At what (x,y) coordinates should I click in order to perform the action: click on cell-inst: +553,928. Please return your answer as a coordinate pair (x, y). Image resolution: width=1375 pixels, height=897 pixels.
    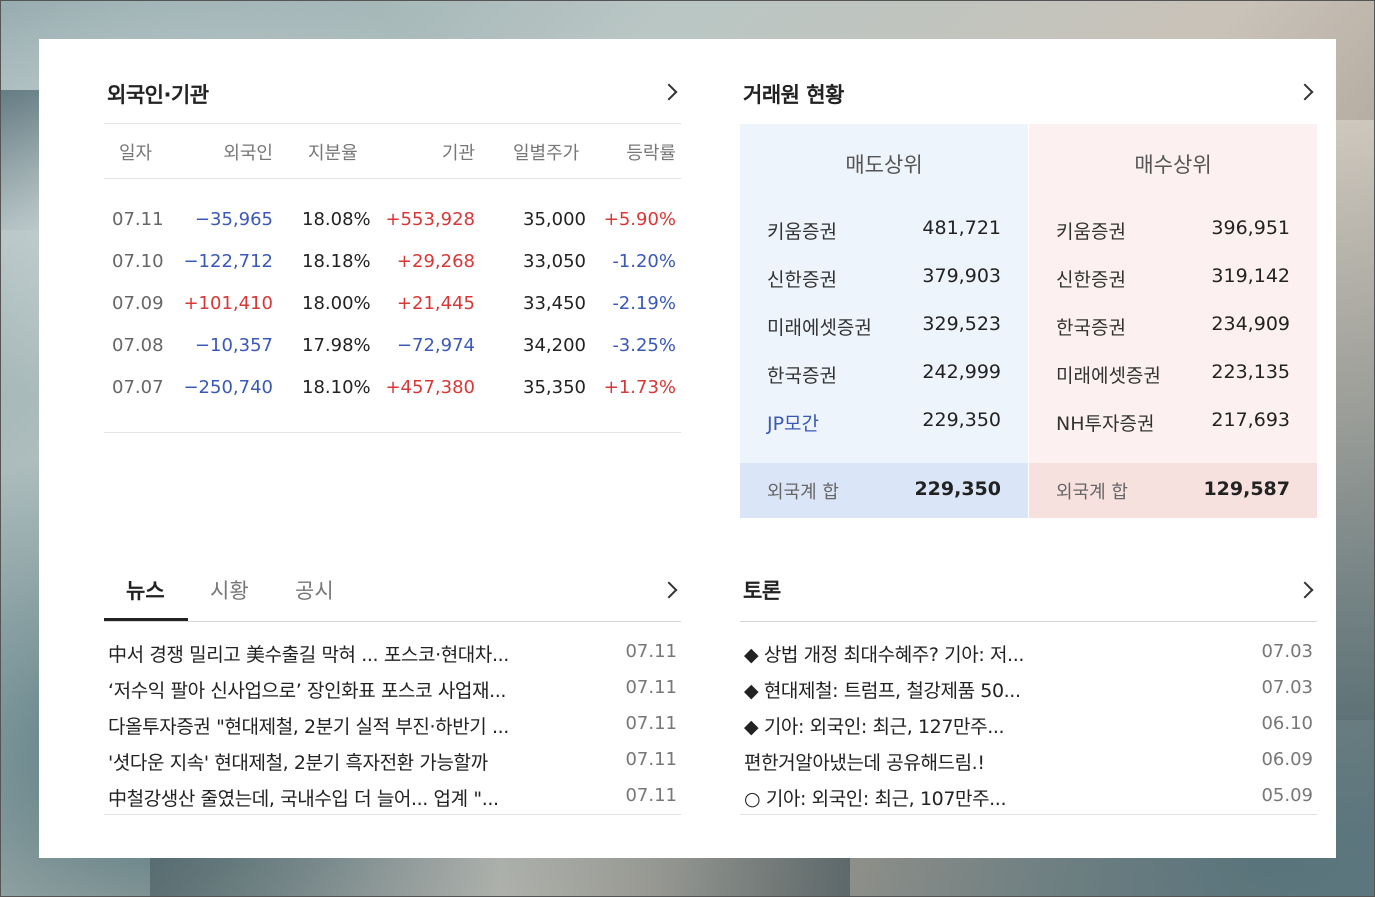
    Looking at the image, I should click on (430, 219).